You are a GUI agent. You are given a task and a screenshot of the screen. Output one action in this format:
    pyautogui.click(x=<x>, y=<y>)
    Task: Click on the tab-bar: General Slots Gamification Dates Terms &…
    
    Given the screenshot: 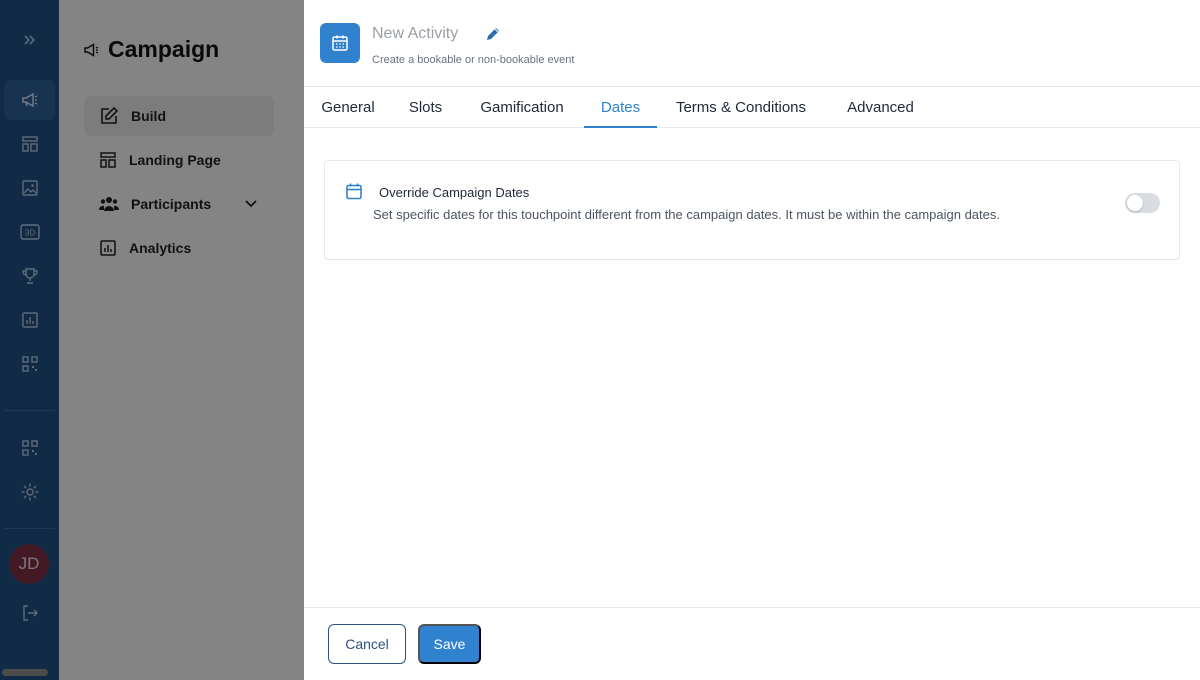 What is the action you would take?
    pyautogui.click(x=752, y=107)
    